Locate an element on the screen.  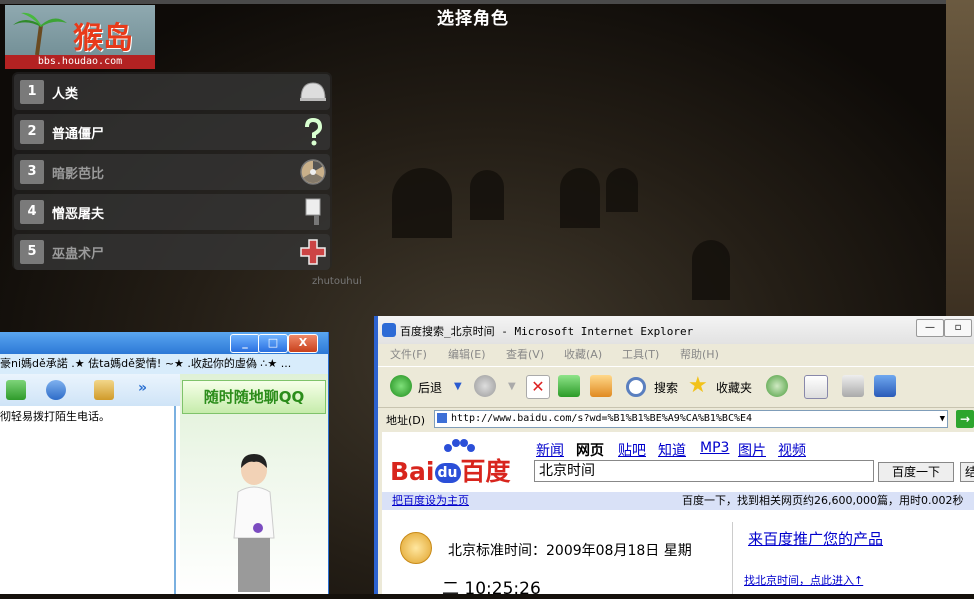
logo-bai: Bai is located at coordinates (412, 471).